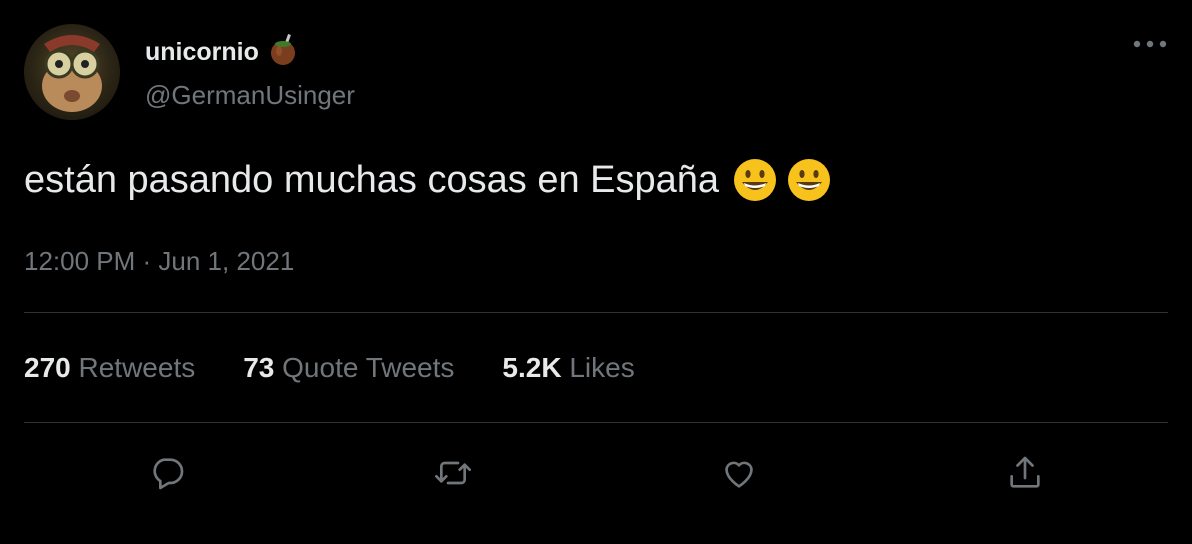 Image resolution: width=1192 pixels, height=544 pixels. What do you see at coordinates (568, 368) in the screenshot?
I see `likes-stat: 5.2K Likes` at bounding box center [568, 368].